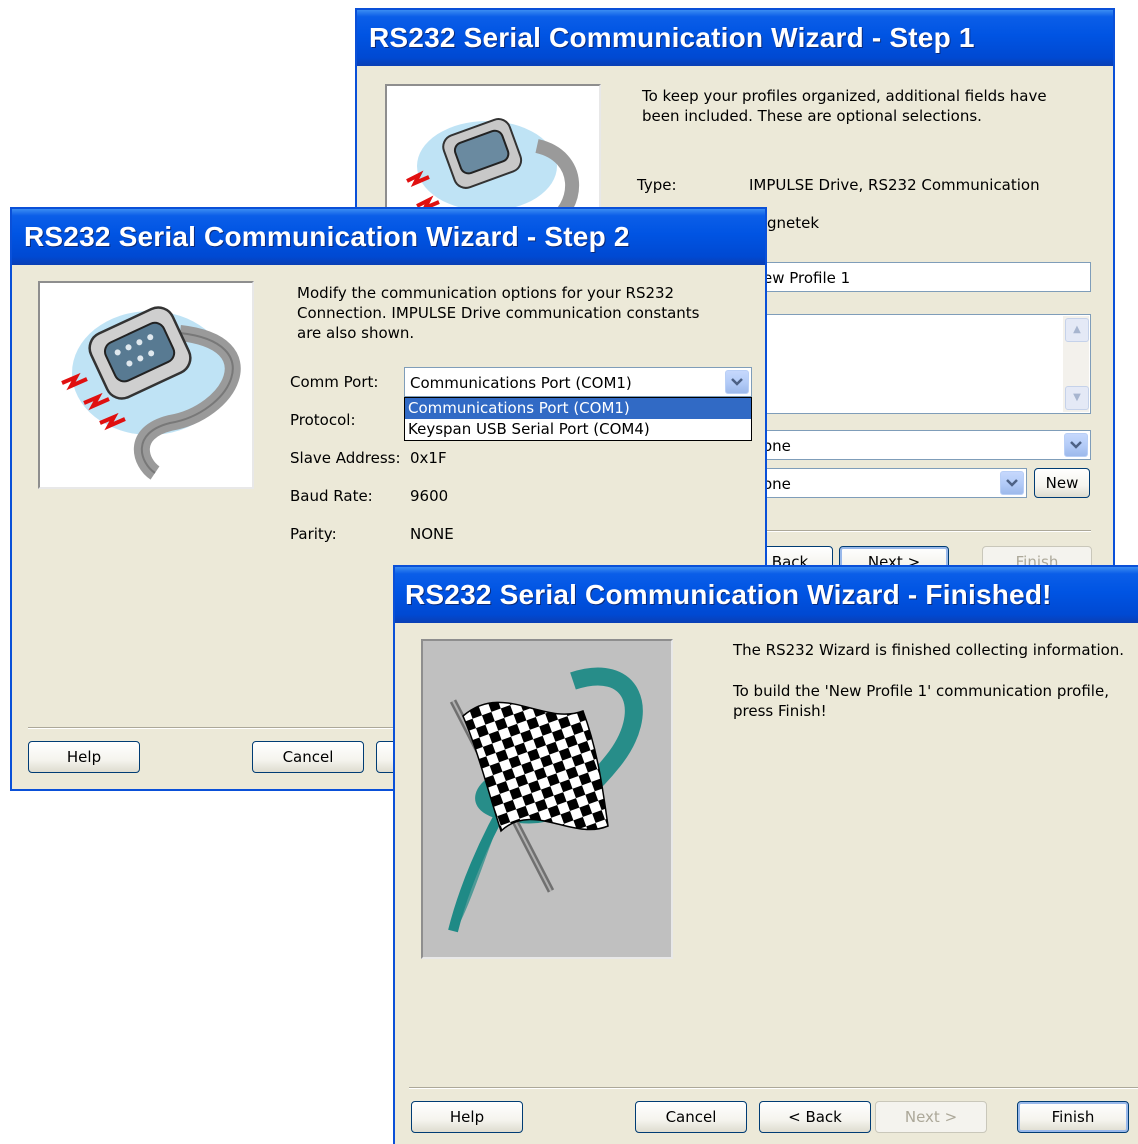 The width and height of the screenshot is (1138, 1144). Describe the element at coordinates (924, 364) in the screenshot. I see `step1-description-textarea: ▲ ▼` at that location.